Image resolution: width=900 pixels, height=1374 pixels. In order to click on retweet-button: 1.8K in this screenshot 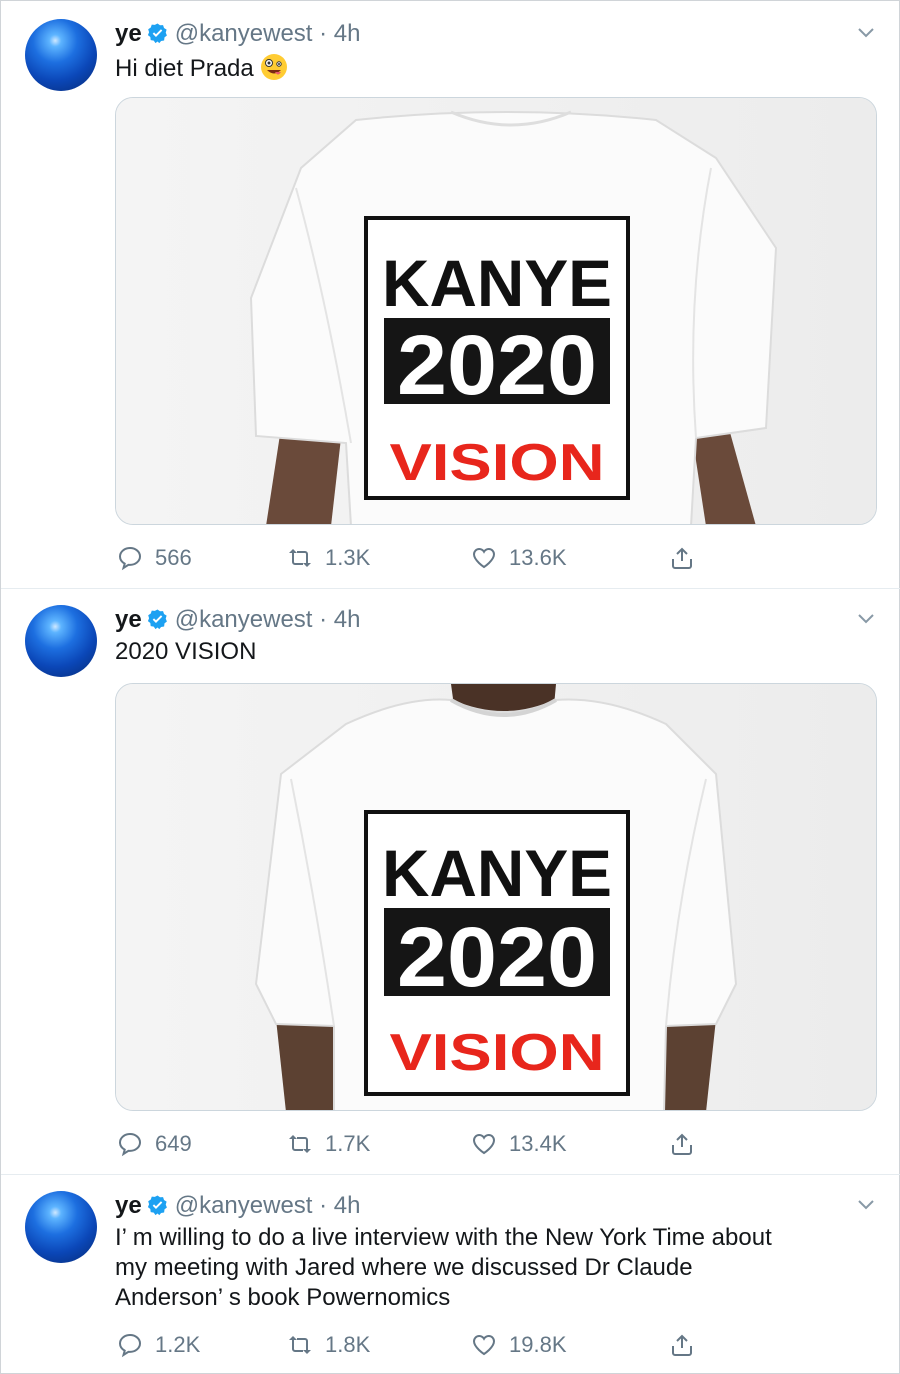, I will do `click(328, 1345)`.